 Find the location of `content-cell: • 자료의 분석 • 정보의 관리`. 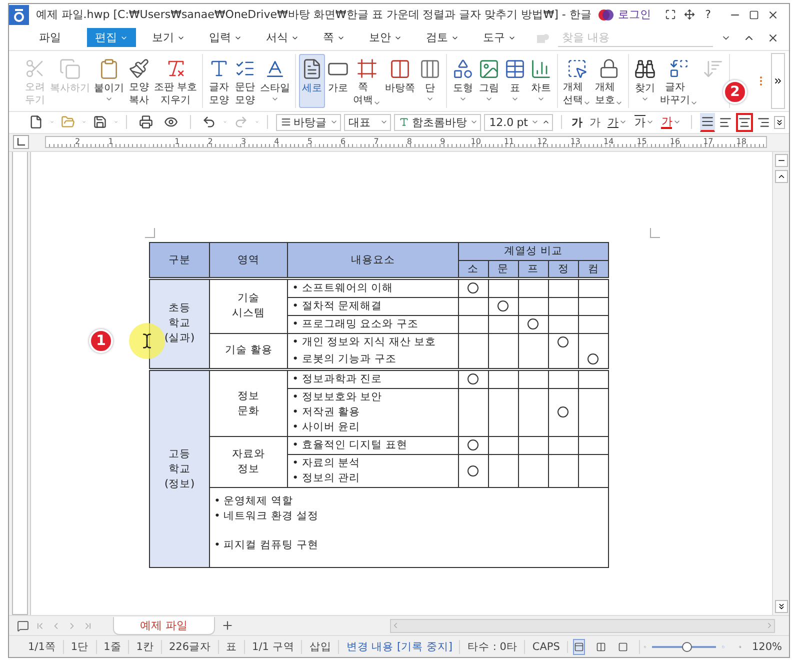

content-cell: • 자료의 분석 • 정보의 관리 is located at coordinates (373, 471).